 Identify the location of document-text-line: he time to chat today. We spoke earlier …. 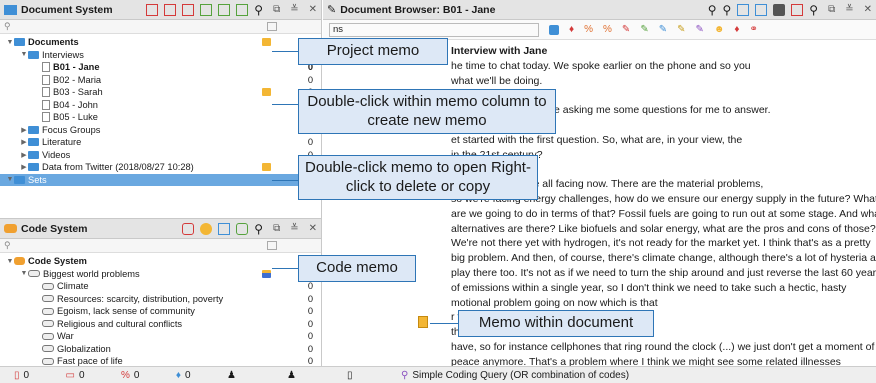
(601, 65).